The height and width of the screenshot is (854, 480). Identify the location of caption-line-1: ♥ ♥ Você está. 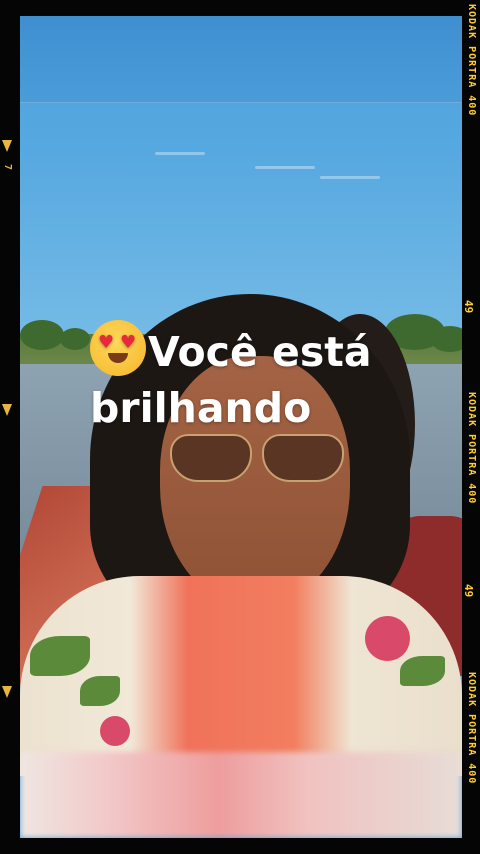
(250, 350).